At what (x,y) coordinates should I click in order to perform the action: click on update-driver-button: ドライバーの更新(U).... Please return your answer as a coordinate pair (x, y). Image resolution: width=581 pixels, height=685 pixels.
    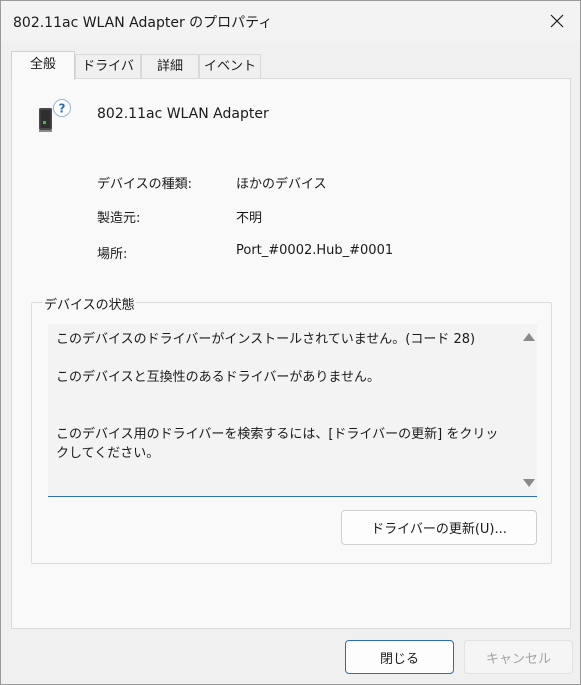
    Looking at the image, I should click on (439, 527).